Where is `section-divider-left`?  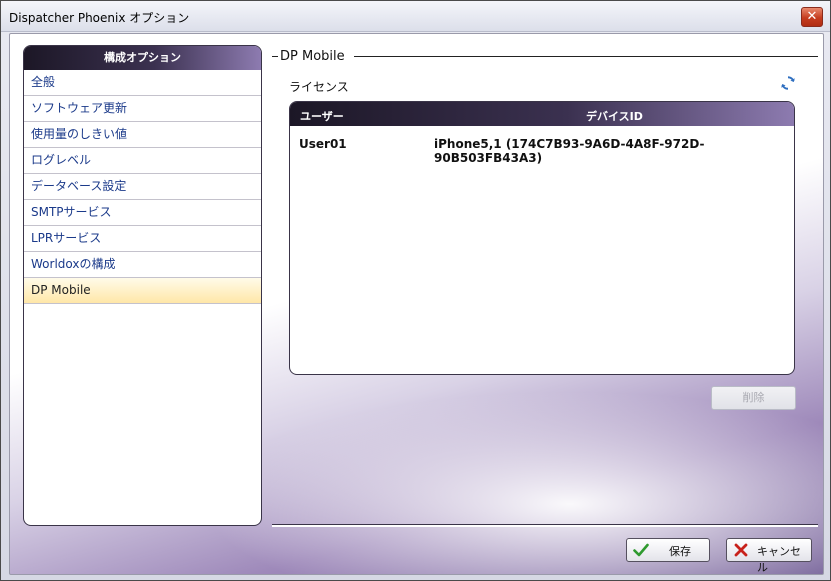
section-divider-left is located at coordinates (275, 56).